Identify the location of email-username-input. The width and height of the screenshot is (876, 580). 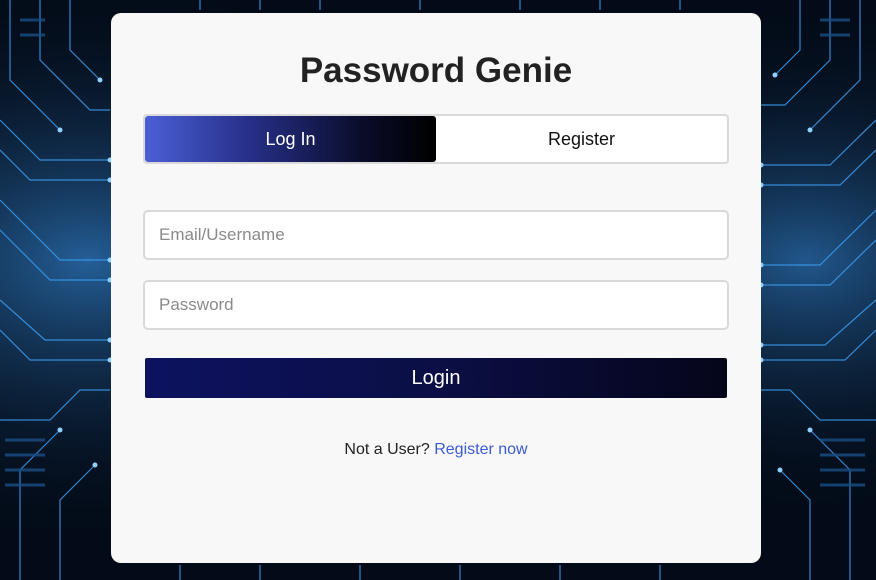
(436, 235).